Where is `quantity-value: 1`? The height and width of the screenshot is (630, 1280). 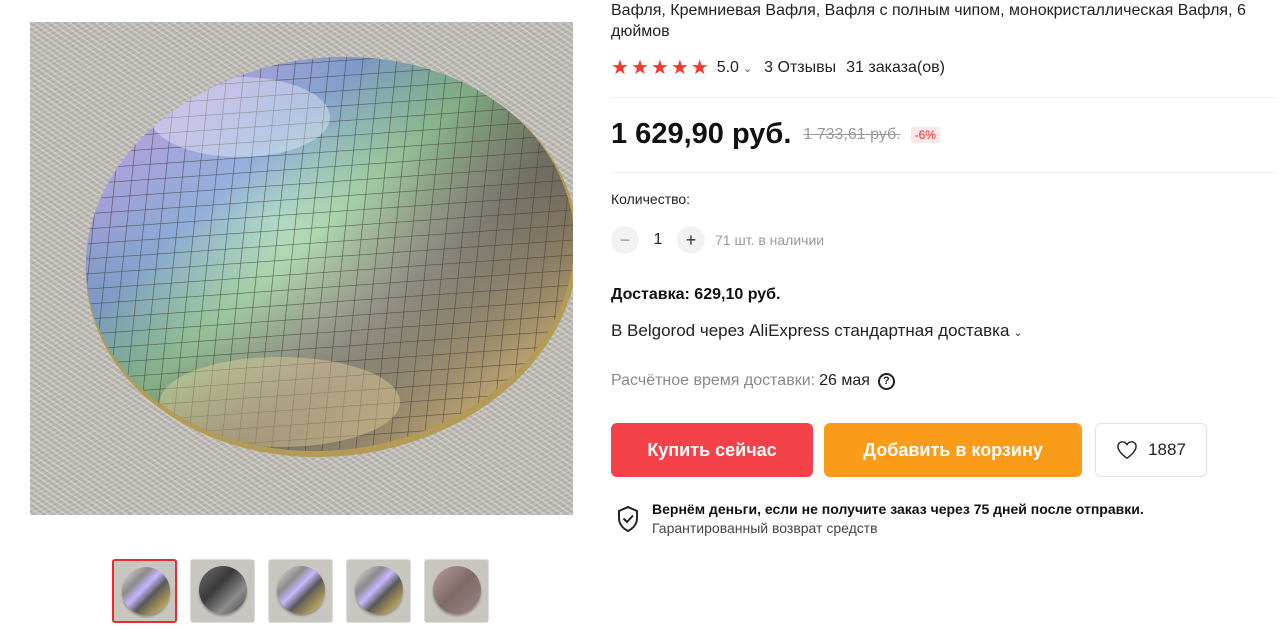 quantity-value: 1 is located at coordinates (658, 240).